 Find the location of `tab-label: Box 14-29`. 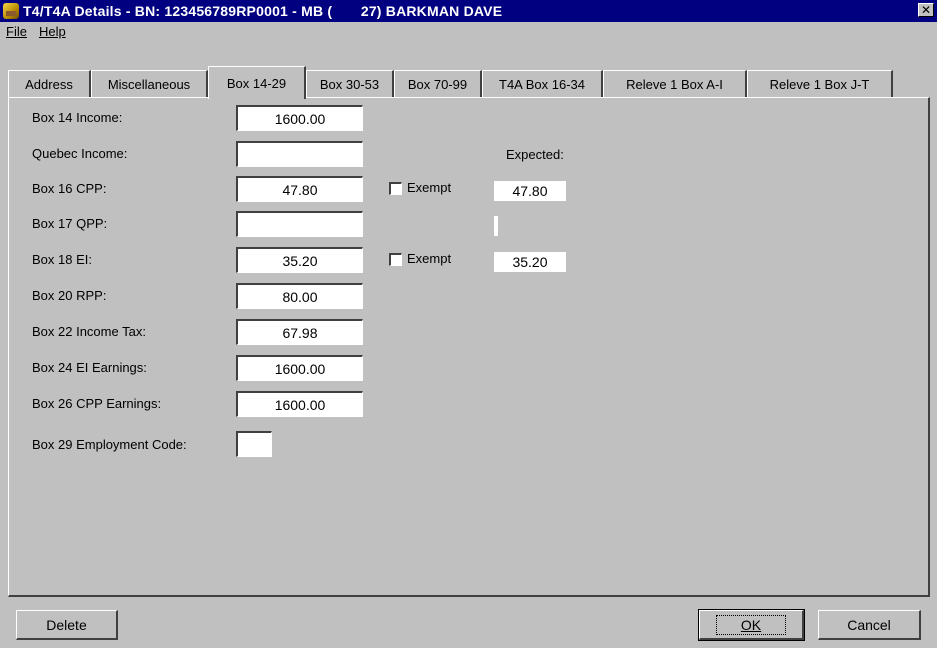

tab-label: Box 14-29 is located at coordinates (256, 83).